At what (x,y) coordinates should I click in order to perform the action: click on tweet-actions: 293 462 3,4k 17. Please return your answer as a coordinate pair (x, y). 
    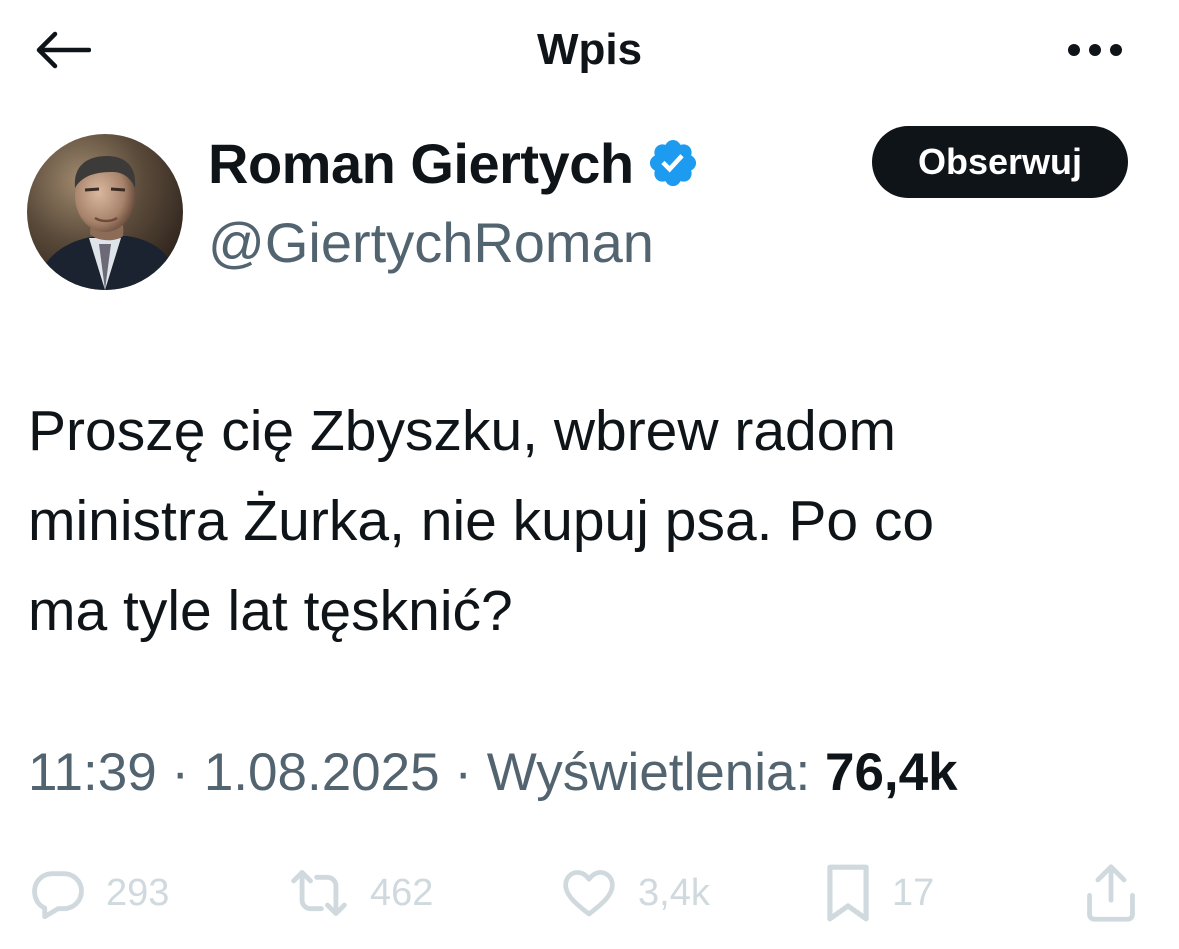
    Looking at the image, I should click on (589, 898).